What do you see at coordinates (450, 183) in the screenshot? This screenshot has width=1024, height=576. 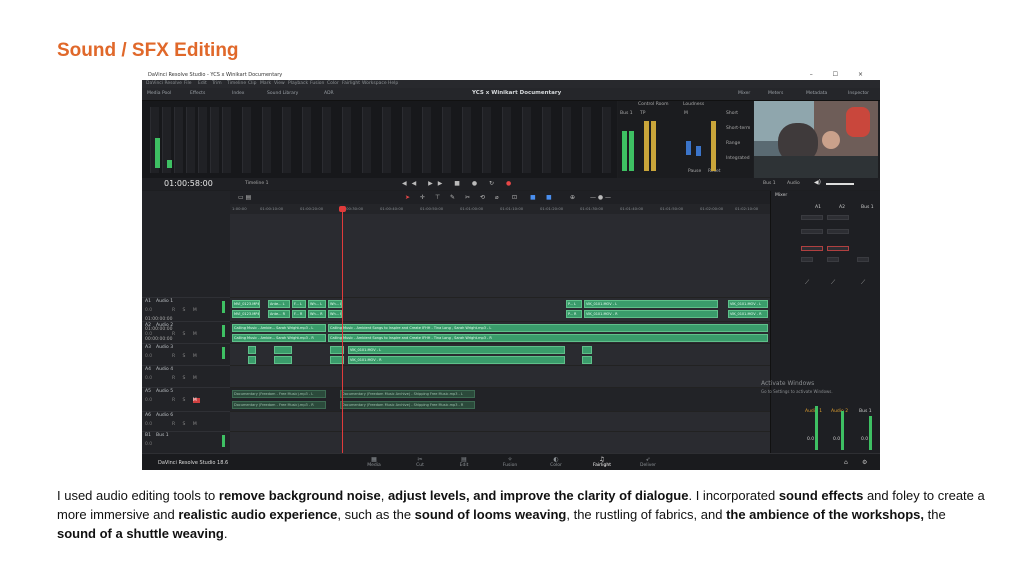 I see `transport-buttons: ◀◀ ▶▶ ■ ● ↻` at bounding box center [450, 183].